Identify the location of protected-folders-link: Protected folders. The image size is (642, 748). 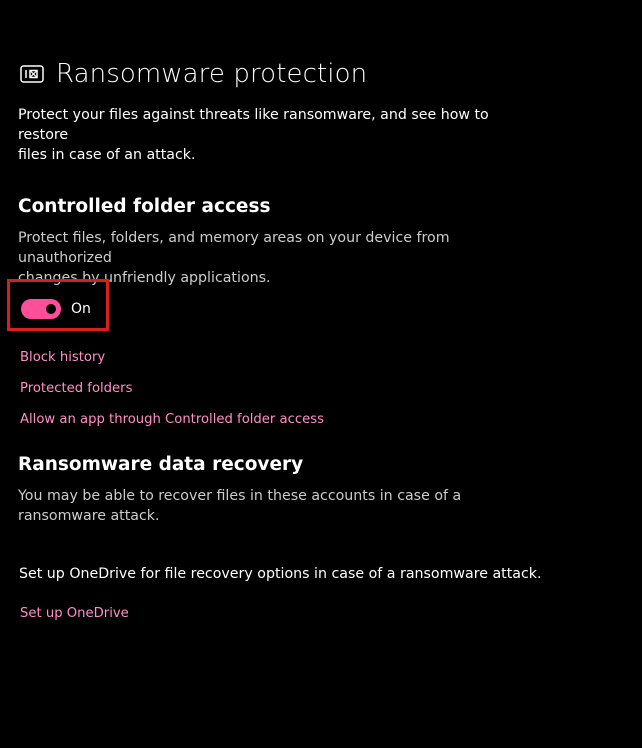
(76, 389).